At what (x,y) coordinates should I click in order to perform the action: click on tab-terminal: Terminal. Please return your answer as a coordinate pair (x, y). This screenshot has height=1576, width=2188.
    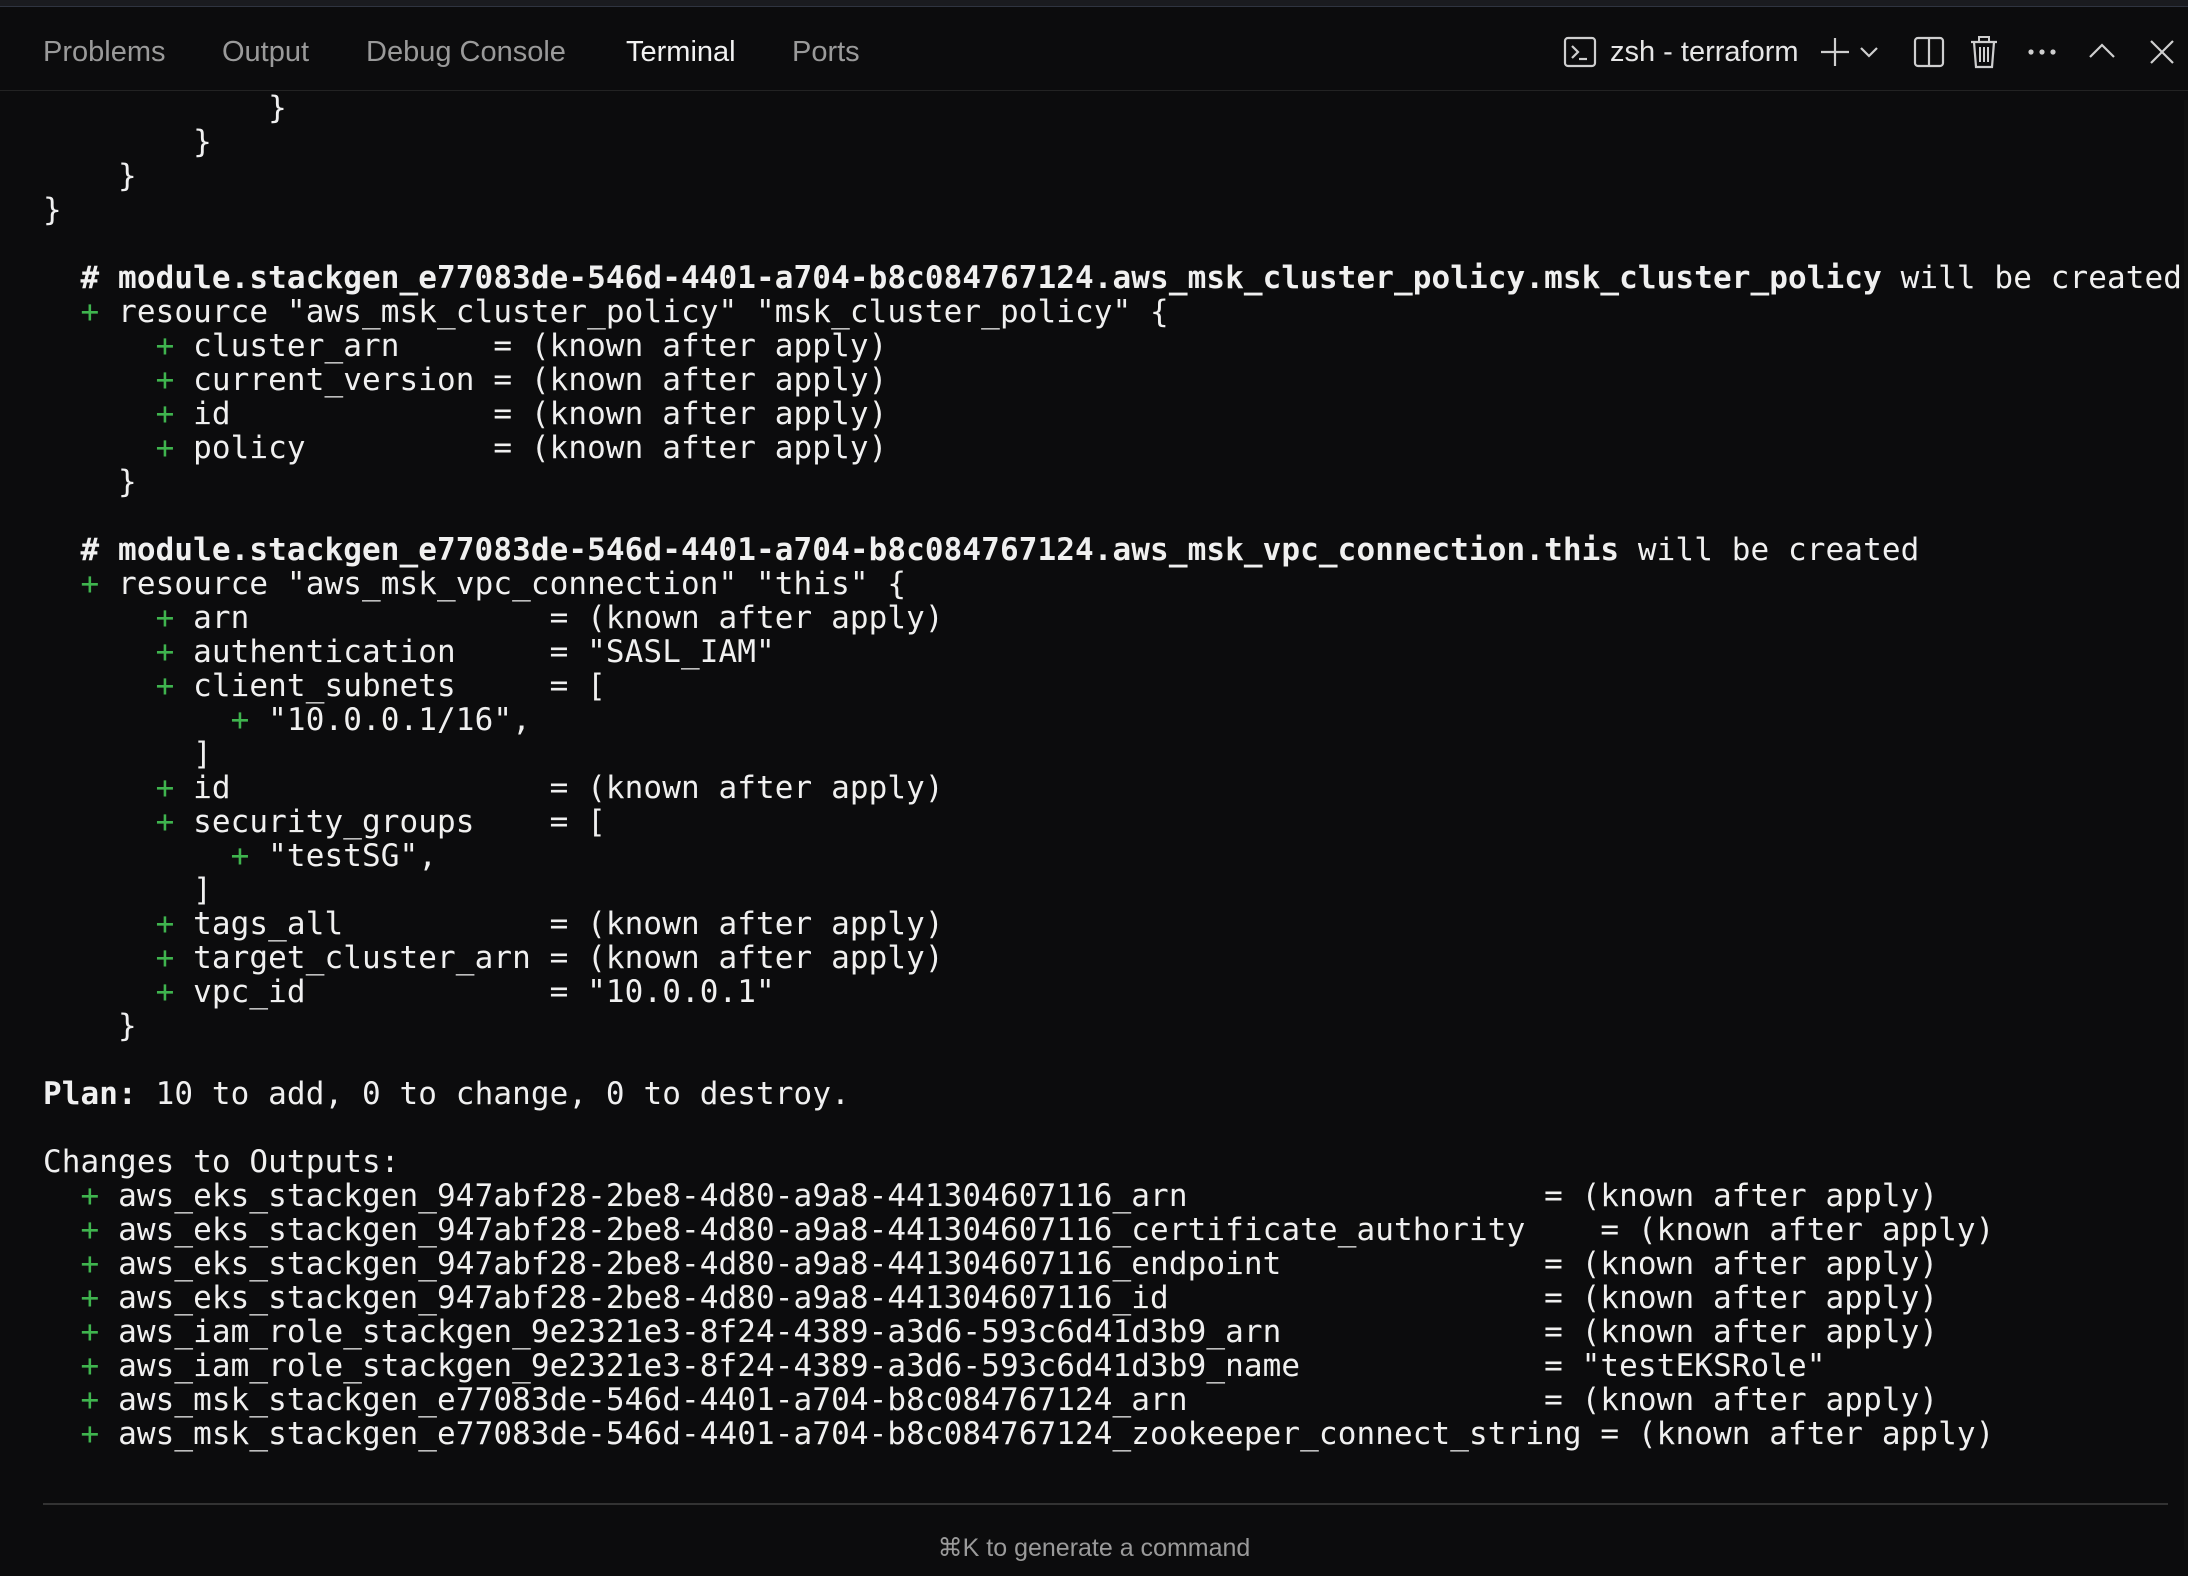
    Looking at the image, I should click on (681, 52).